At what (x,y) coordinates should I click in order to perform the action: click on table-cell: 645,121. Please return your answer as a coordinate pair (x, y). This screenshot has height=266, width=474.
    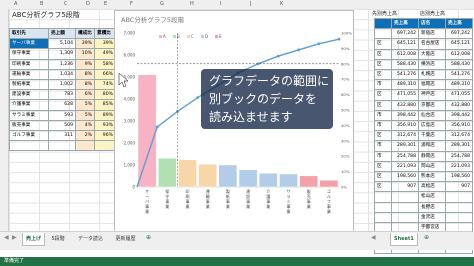
    Looking at the image, I should click on (459, 44).